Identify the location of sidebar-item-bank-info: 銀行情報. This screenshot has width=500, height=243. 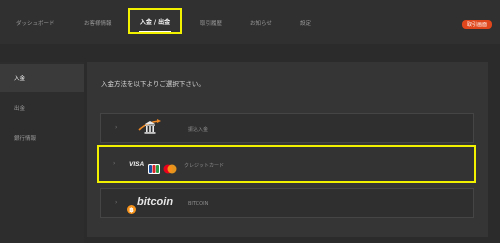
(42, 138).